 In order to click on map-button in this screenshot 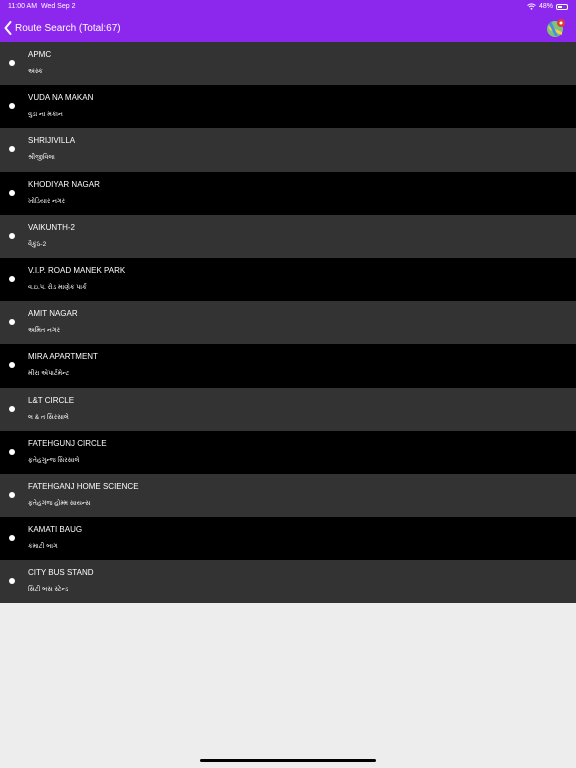, I will do `click(556, 28)`.